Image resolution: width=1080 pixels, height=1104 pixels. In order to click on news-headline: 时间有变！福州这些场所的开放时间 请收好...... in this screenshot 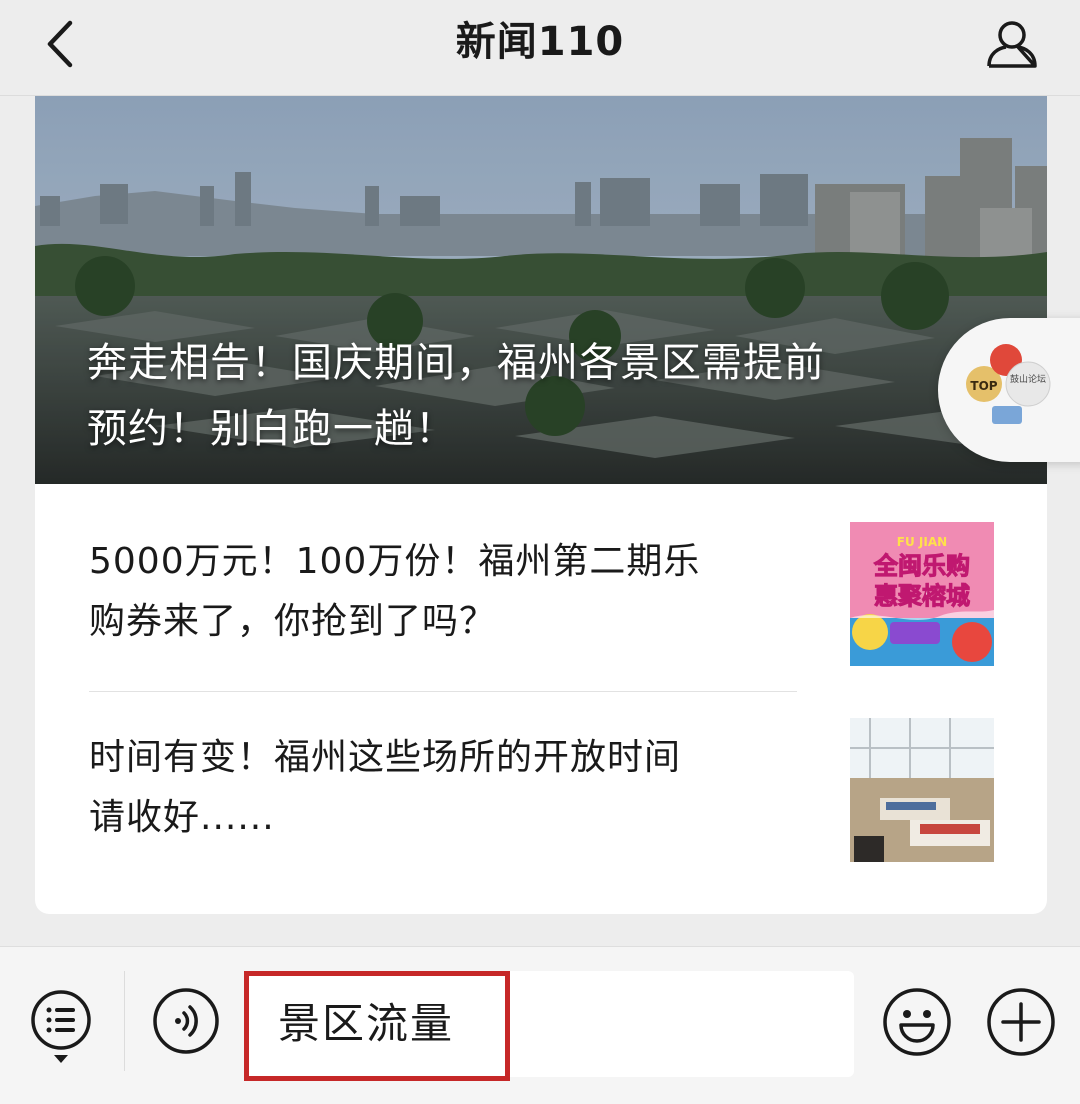, I will do `click(449, 788)`.